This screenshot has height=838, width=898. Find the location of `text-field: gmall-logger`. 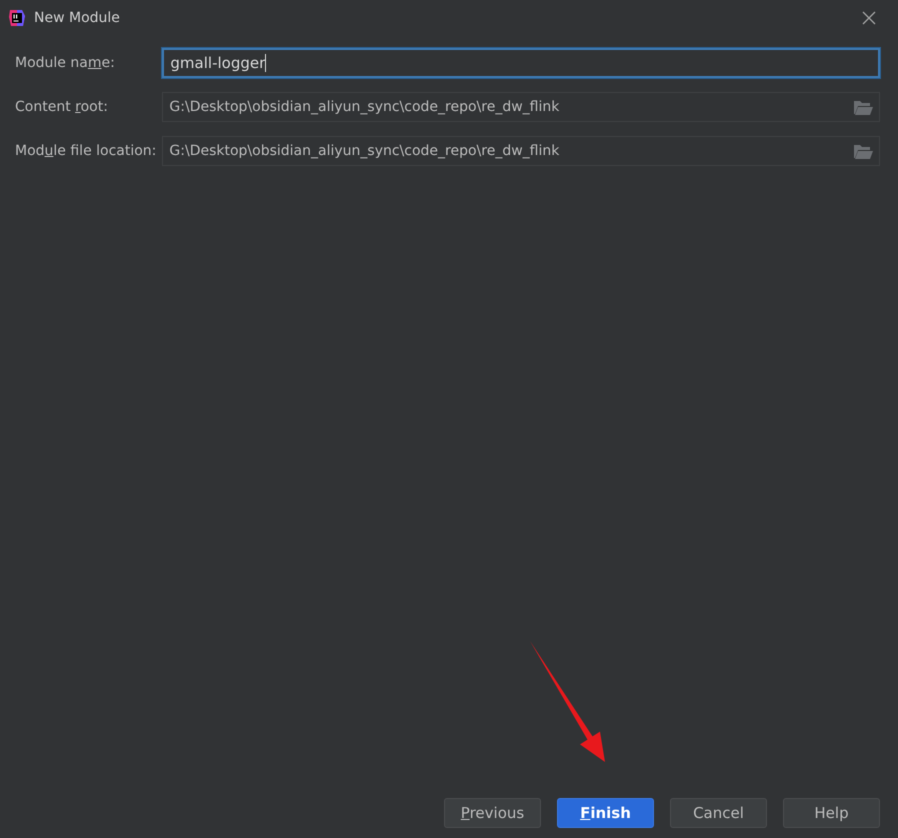

text-field: gmall-logger is located at coordinates (521, 63).